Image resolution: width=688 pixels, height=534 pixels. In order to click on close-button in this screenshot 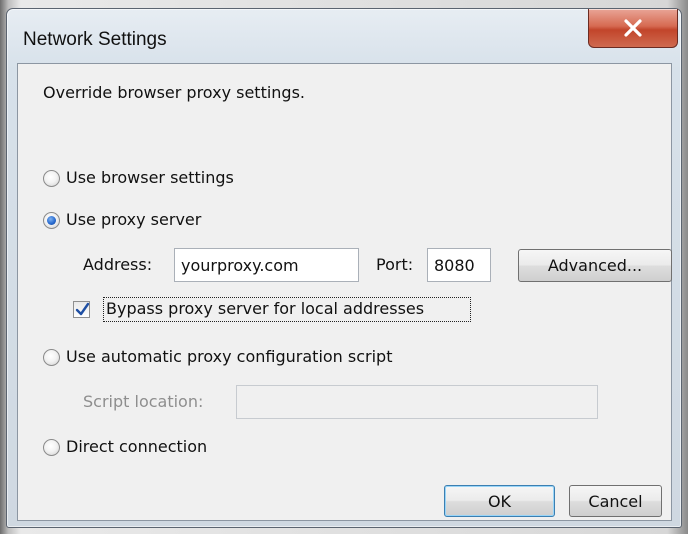, I will do `click(633, 28)`.